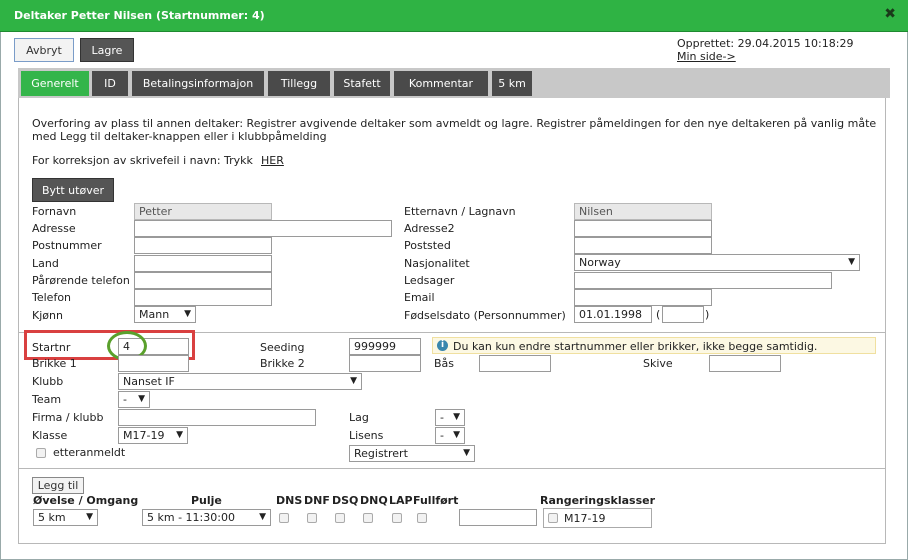  What do you see at coordinates (597, 518) in the screenshot?
I see `ranking-class-box: M17-19` at bounding box center [597, 518].